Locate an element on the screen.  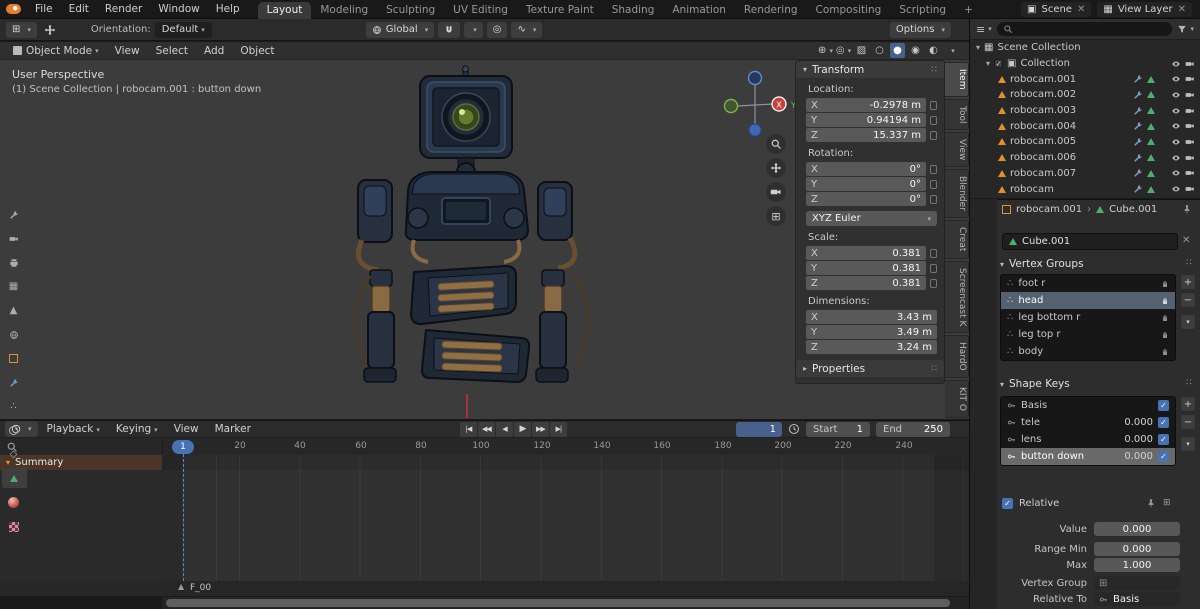
menu-file: File is located at coordinates (44, 9).